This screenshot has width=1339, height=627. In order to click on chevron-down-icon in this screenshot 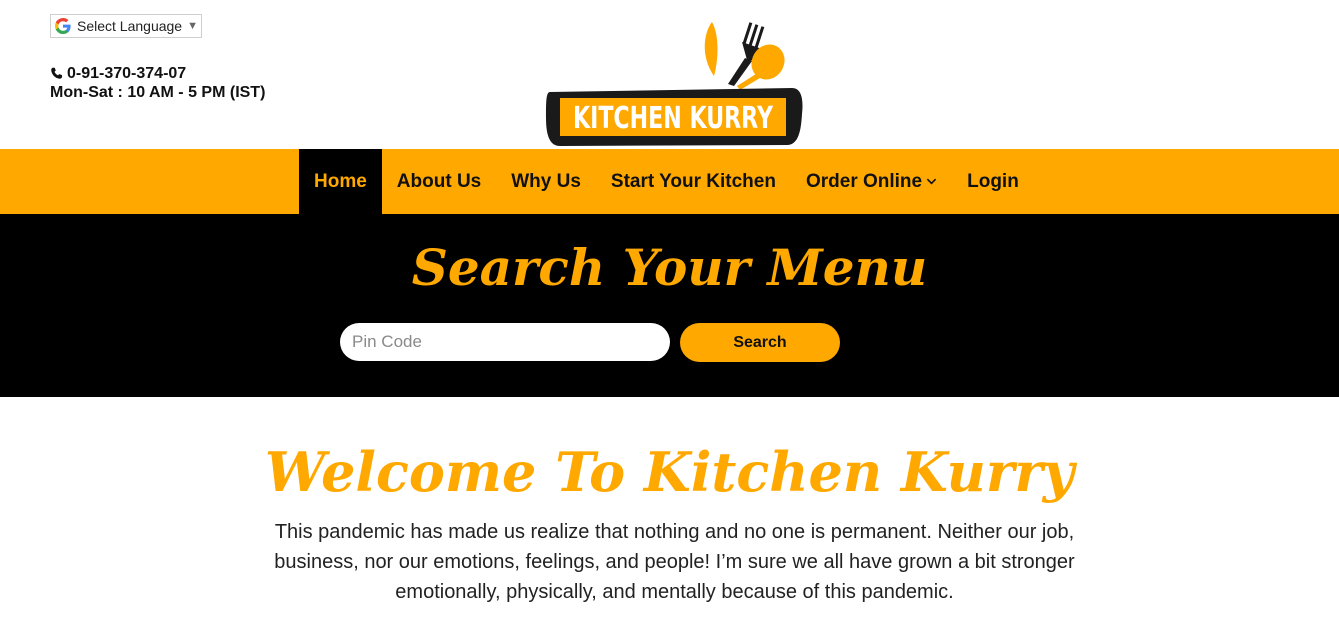, I will do `click(931, 181)`.